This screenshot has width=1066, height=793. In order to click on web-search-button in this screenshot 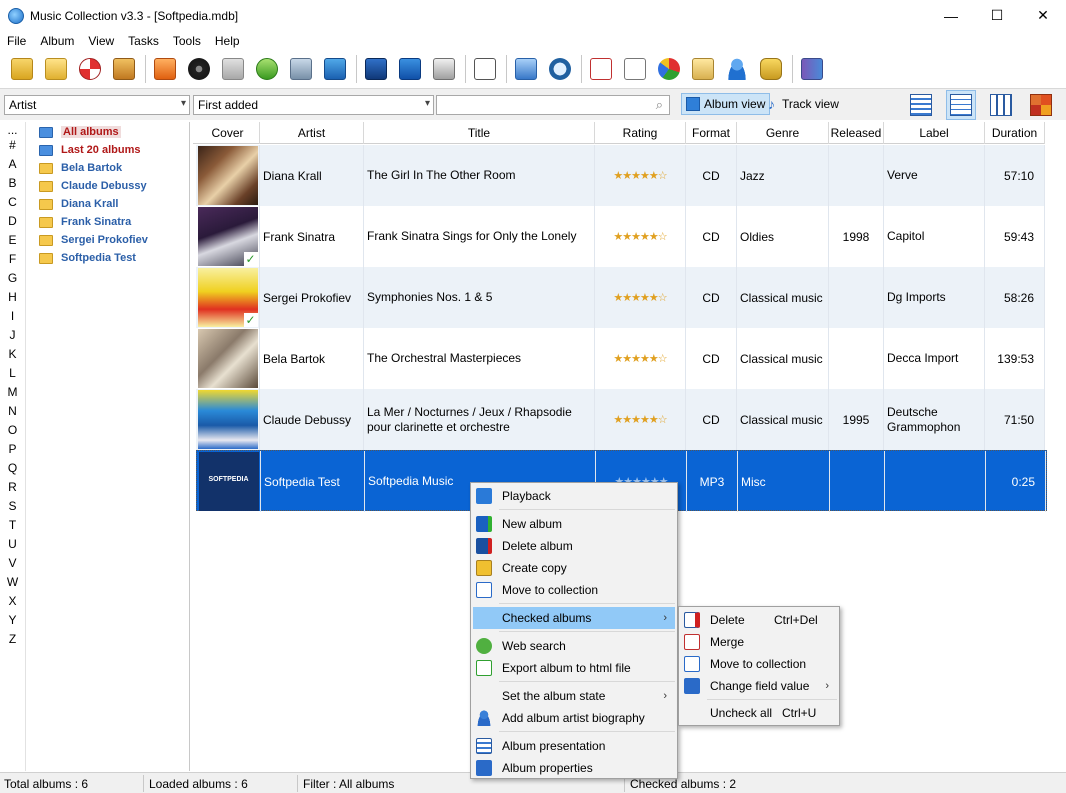, I will do `click(526, 69)`.